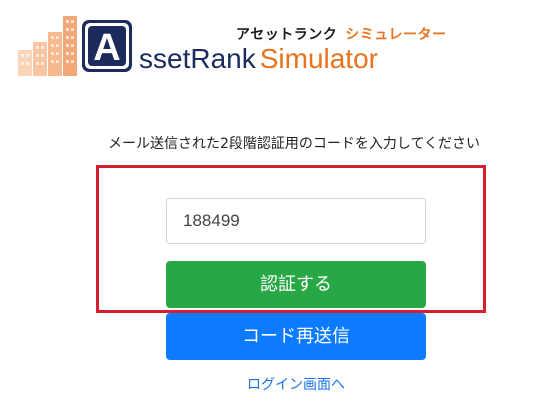  I want to click on logo-wordmark: ssetRank Simulator, so click(258, 58).